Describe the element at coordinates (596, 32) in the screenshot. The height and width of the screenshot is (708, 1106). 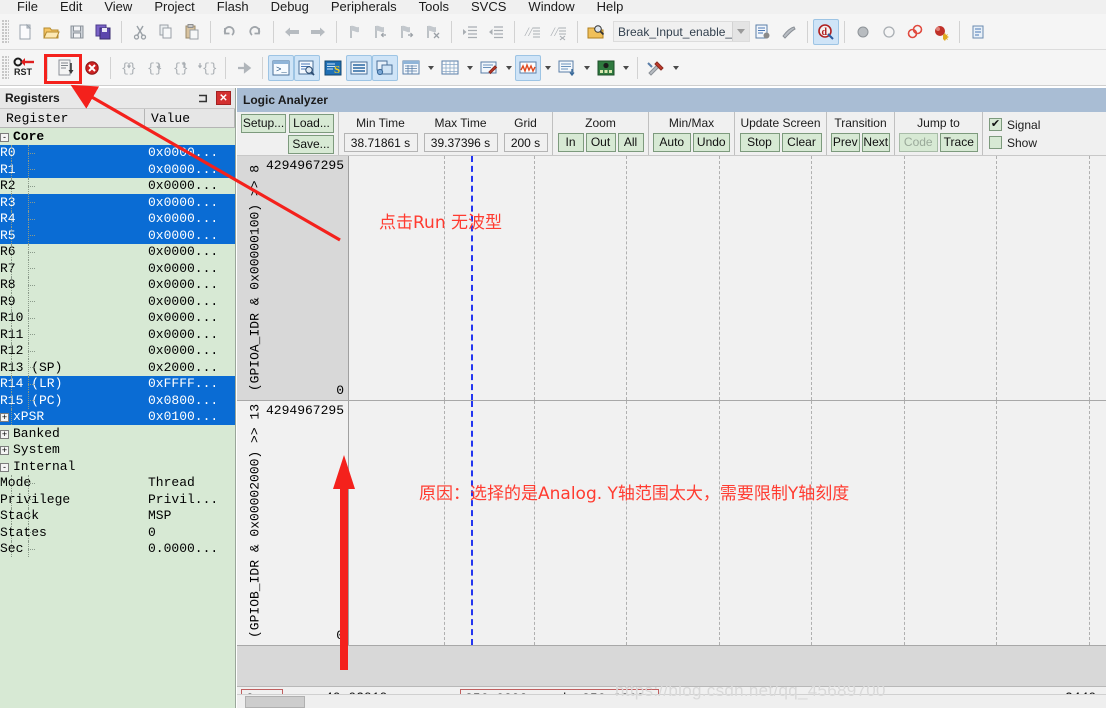
I see `find-in-files-icon` at that location.